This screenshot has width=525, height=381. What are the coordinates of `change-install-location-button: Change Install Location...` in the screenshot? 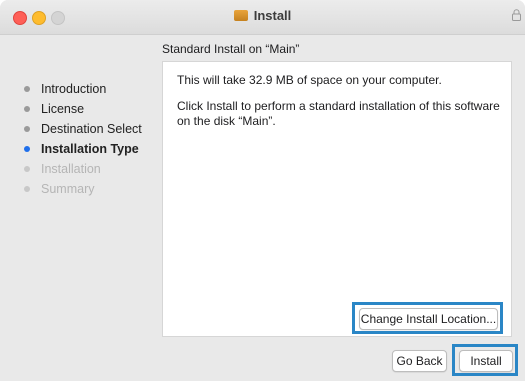 It's located at (428, 319).